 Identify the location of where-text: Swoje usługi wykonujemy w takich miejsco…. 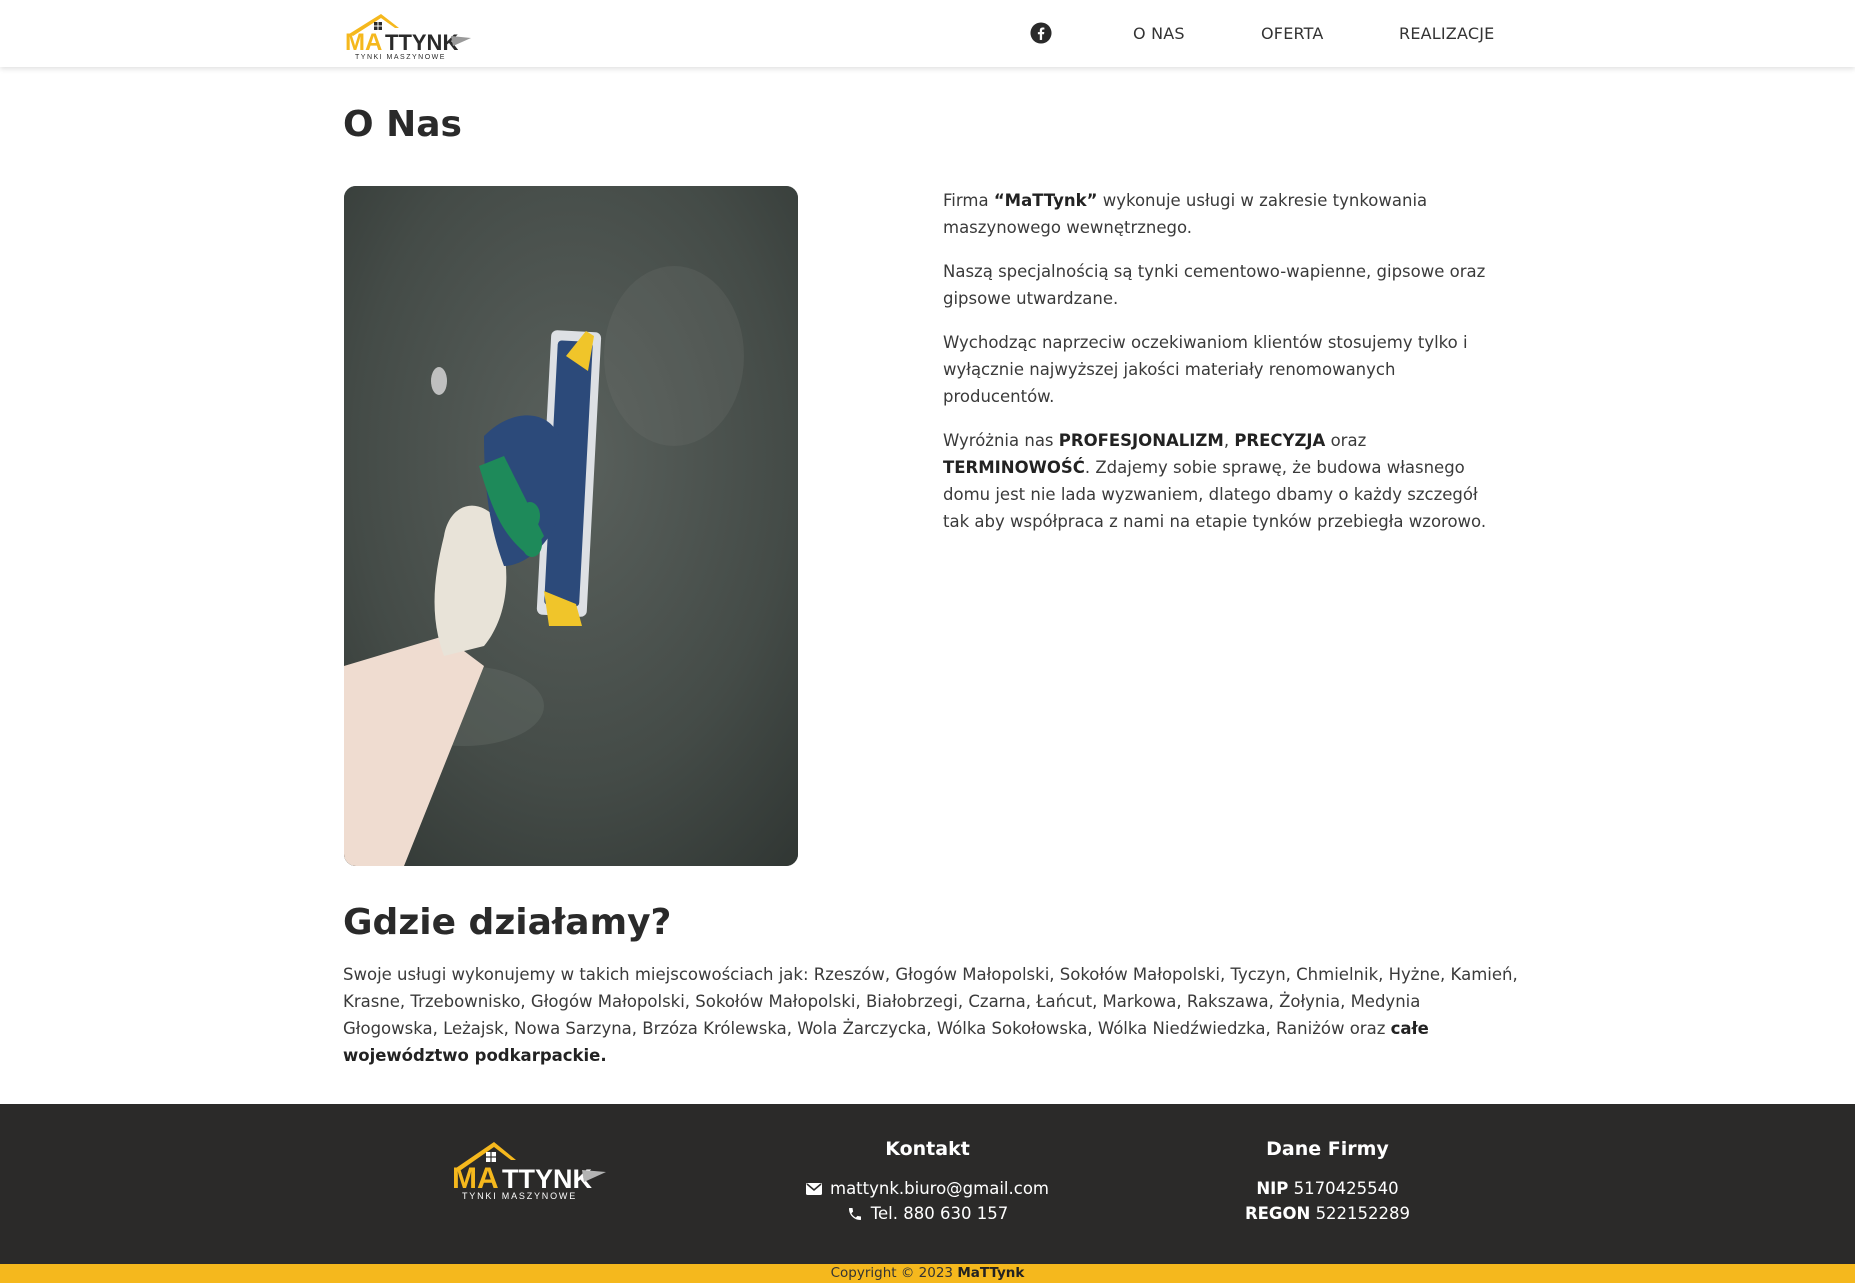
(930, 1015).